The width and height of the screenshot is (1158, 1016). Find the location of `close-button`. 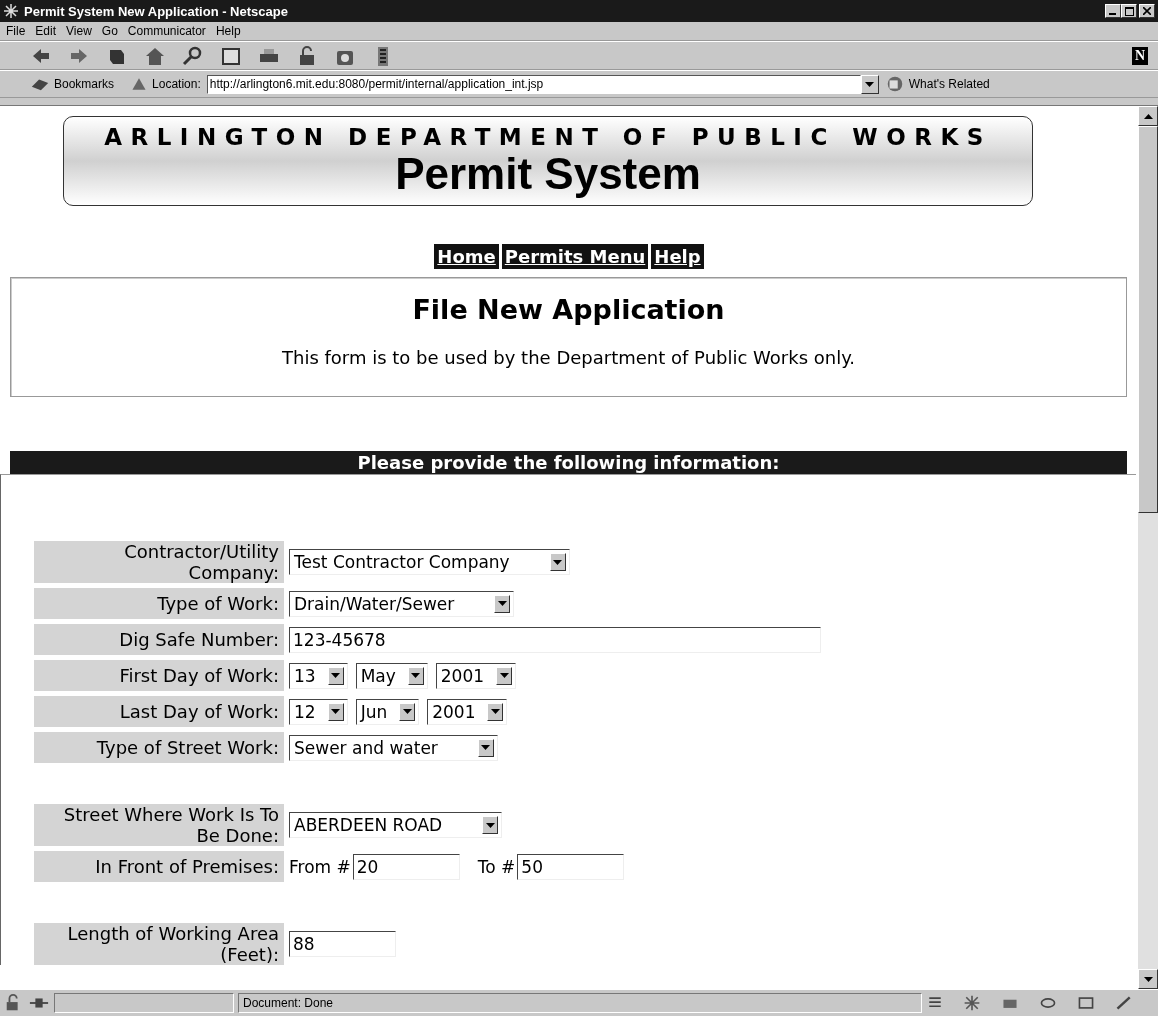

close-button is located at coordinates (1147, 11).